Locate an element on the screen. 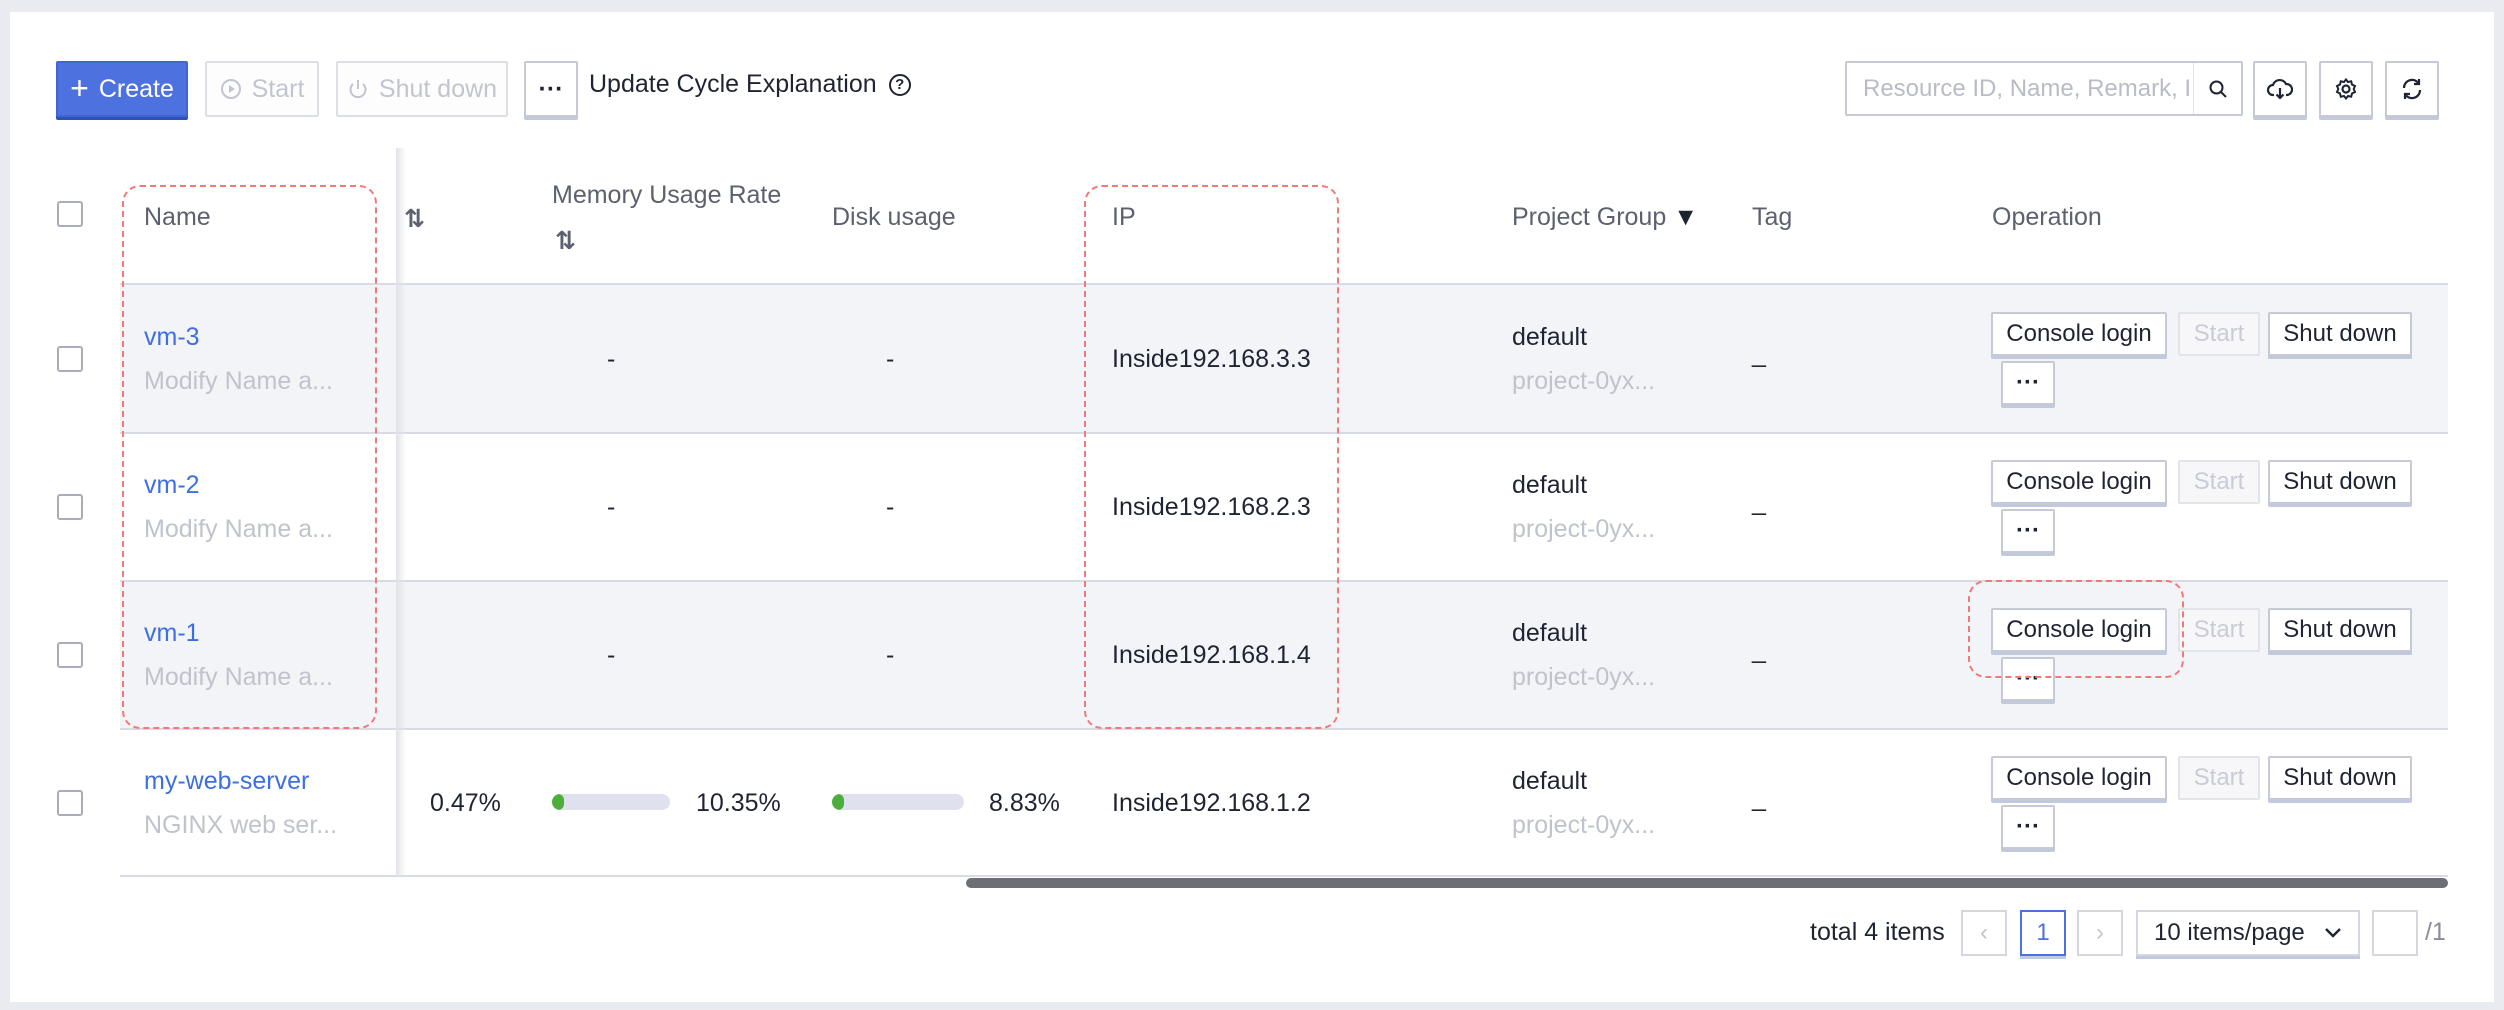 The height and width of the screenshot is (1010, 2504). gear-icon is located at coordinates (2346, 89).